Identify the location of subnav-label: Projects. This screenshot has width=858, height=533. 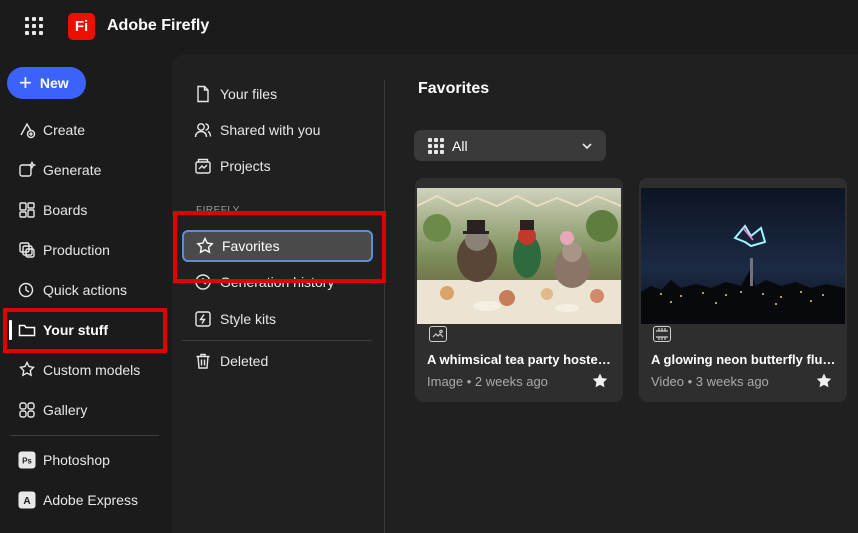
(245, 166).